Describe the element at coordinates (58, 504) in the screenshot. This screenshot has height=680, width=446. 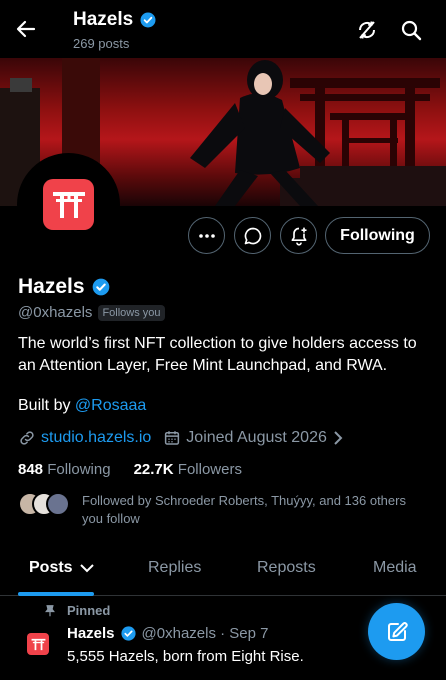
I see `mutual-avatar` at that location.